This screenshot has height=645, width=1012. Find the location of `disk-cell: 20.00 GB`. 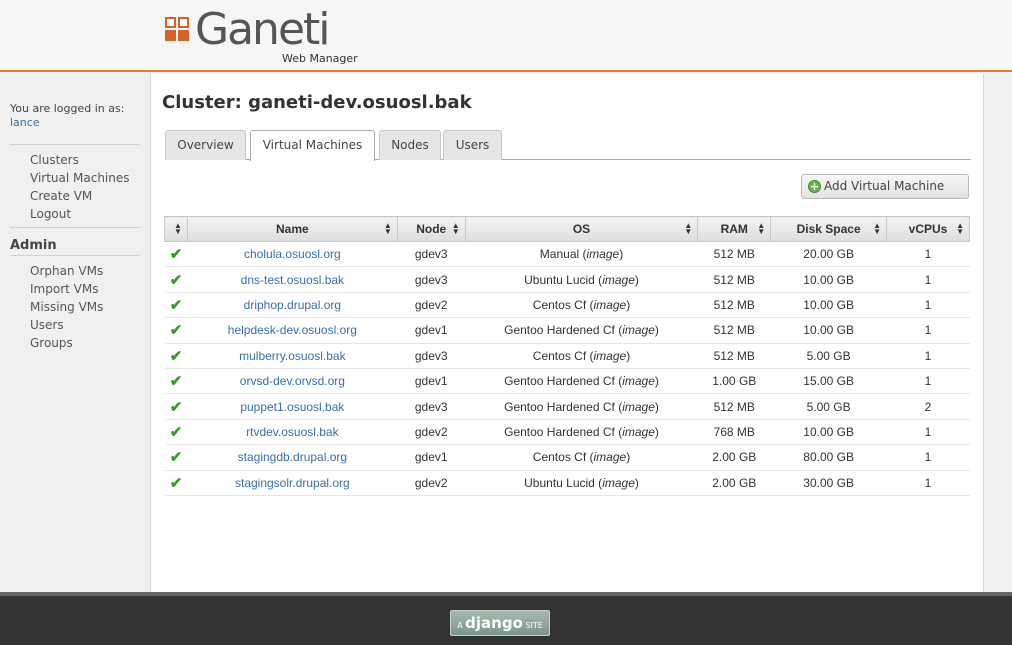

disk-cell: 20.00 GB is located at coordinates (828, 254).